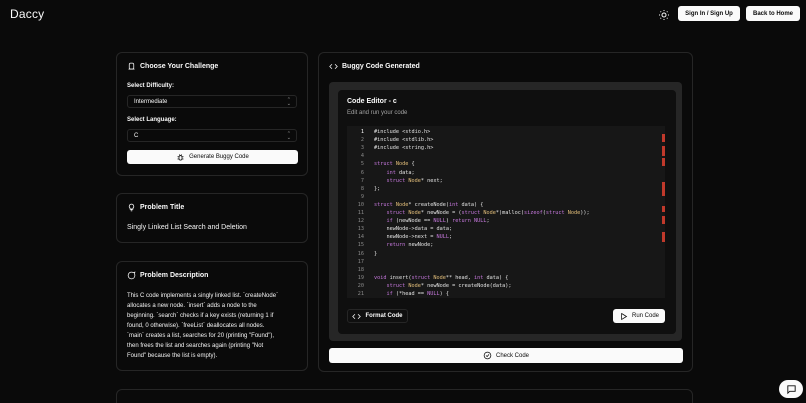 This screenshot has height=403, width=806. Describe the element at coordinates (438, 221) in the screenshot. I see `code-text: if (newNode == NULL) return NULL;` at that location.